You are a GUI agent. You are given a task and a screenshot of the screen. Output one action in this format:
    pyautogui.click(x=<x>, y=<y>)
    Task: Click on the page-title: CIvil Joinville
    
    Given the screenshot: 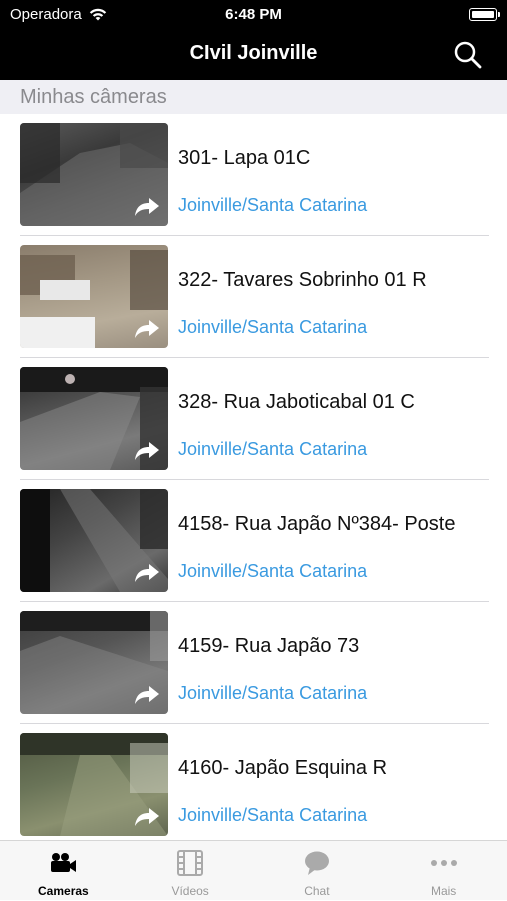 What is the action you would take?
    pyautogui.click(x=253, y=53)
    